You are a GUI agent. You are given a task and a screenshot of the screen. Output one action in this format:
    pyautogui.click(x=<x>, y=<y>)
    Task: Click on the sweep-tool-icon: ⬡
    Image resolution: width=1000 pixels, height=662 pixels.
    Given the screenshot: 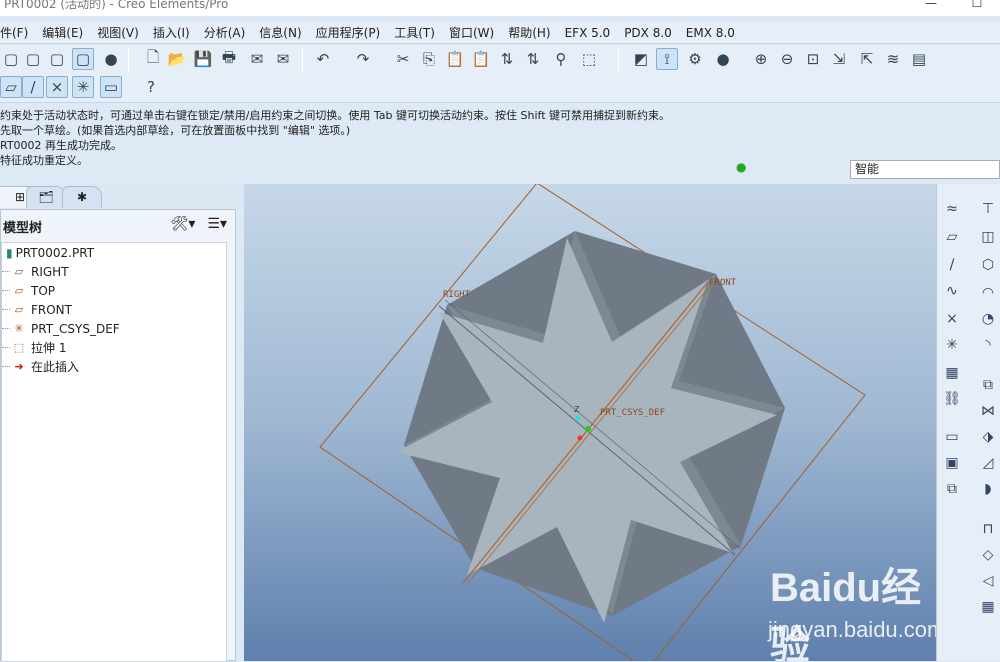 What is the action you would take?
    pyautogui.click(x=988, y=265)
    